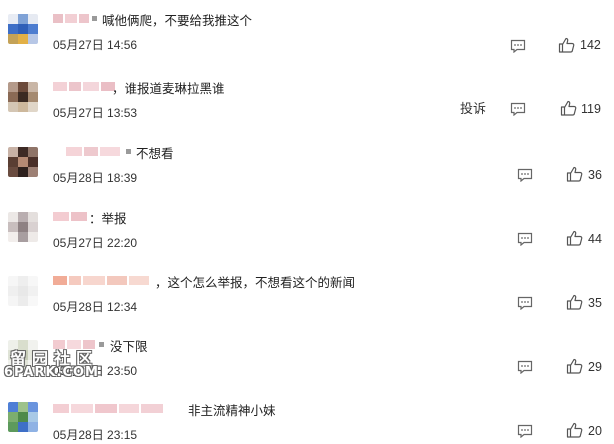 Image resolution: width=614 pixels, height=444 pixels. I want to click on comment-item: ，这个怎么举报，不想看这个的新闻 05月28日 12:34 35, so click(307, 306).